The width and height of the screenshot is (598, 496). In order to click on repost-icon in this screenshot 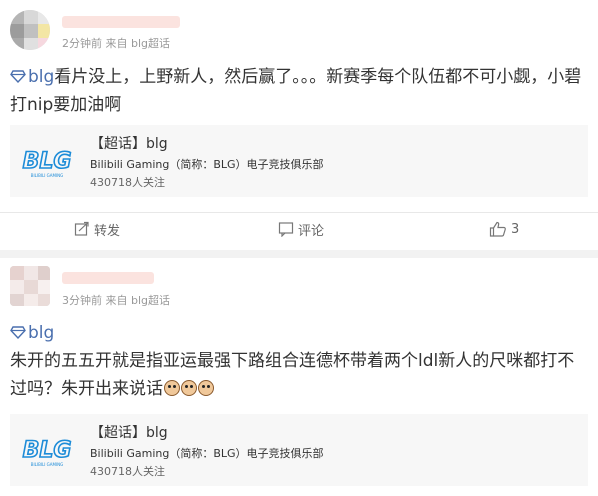, I will do `click(81, 228)`.